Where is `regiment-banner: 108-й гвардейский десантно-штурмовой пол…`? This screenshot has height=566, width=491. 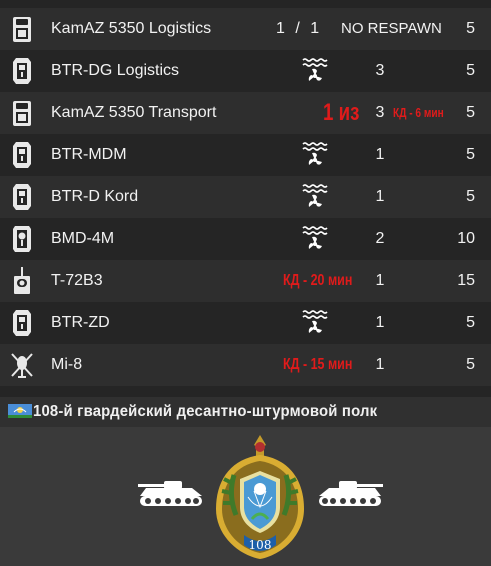 regiment-banner: 108-й гвардейский десантно-штурмовой пол… is located at coordinates (245, 412).